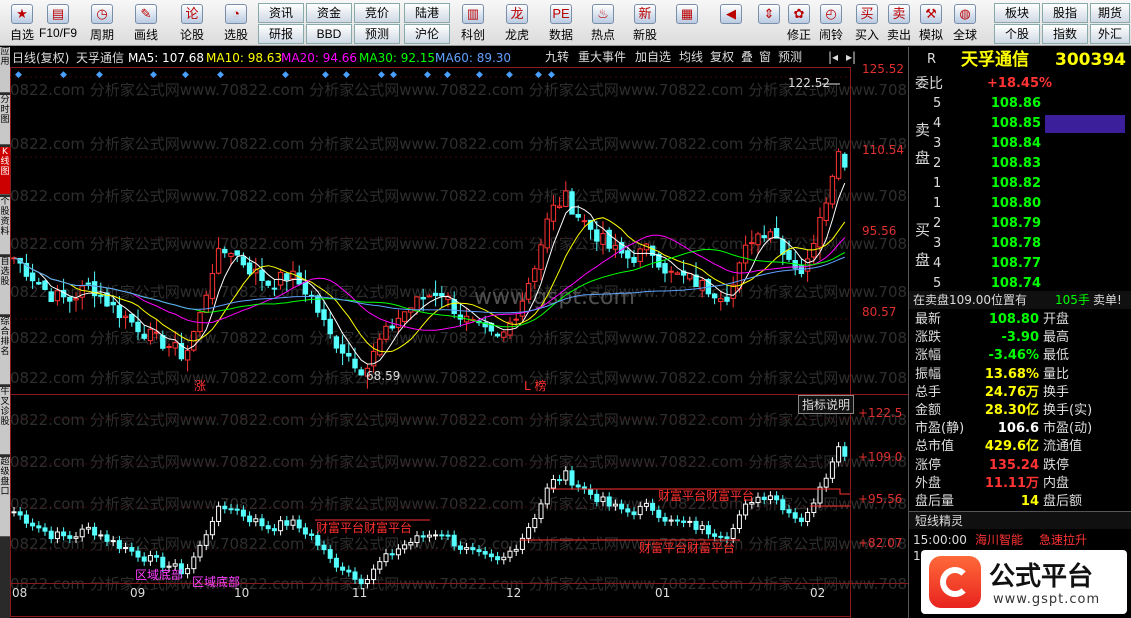  What do you see at coordinates (5, 226) in the screenshot?
I see `rail-tab: 个股资料` at bounding box center [5, 226].